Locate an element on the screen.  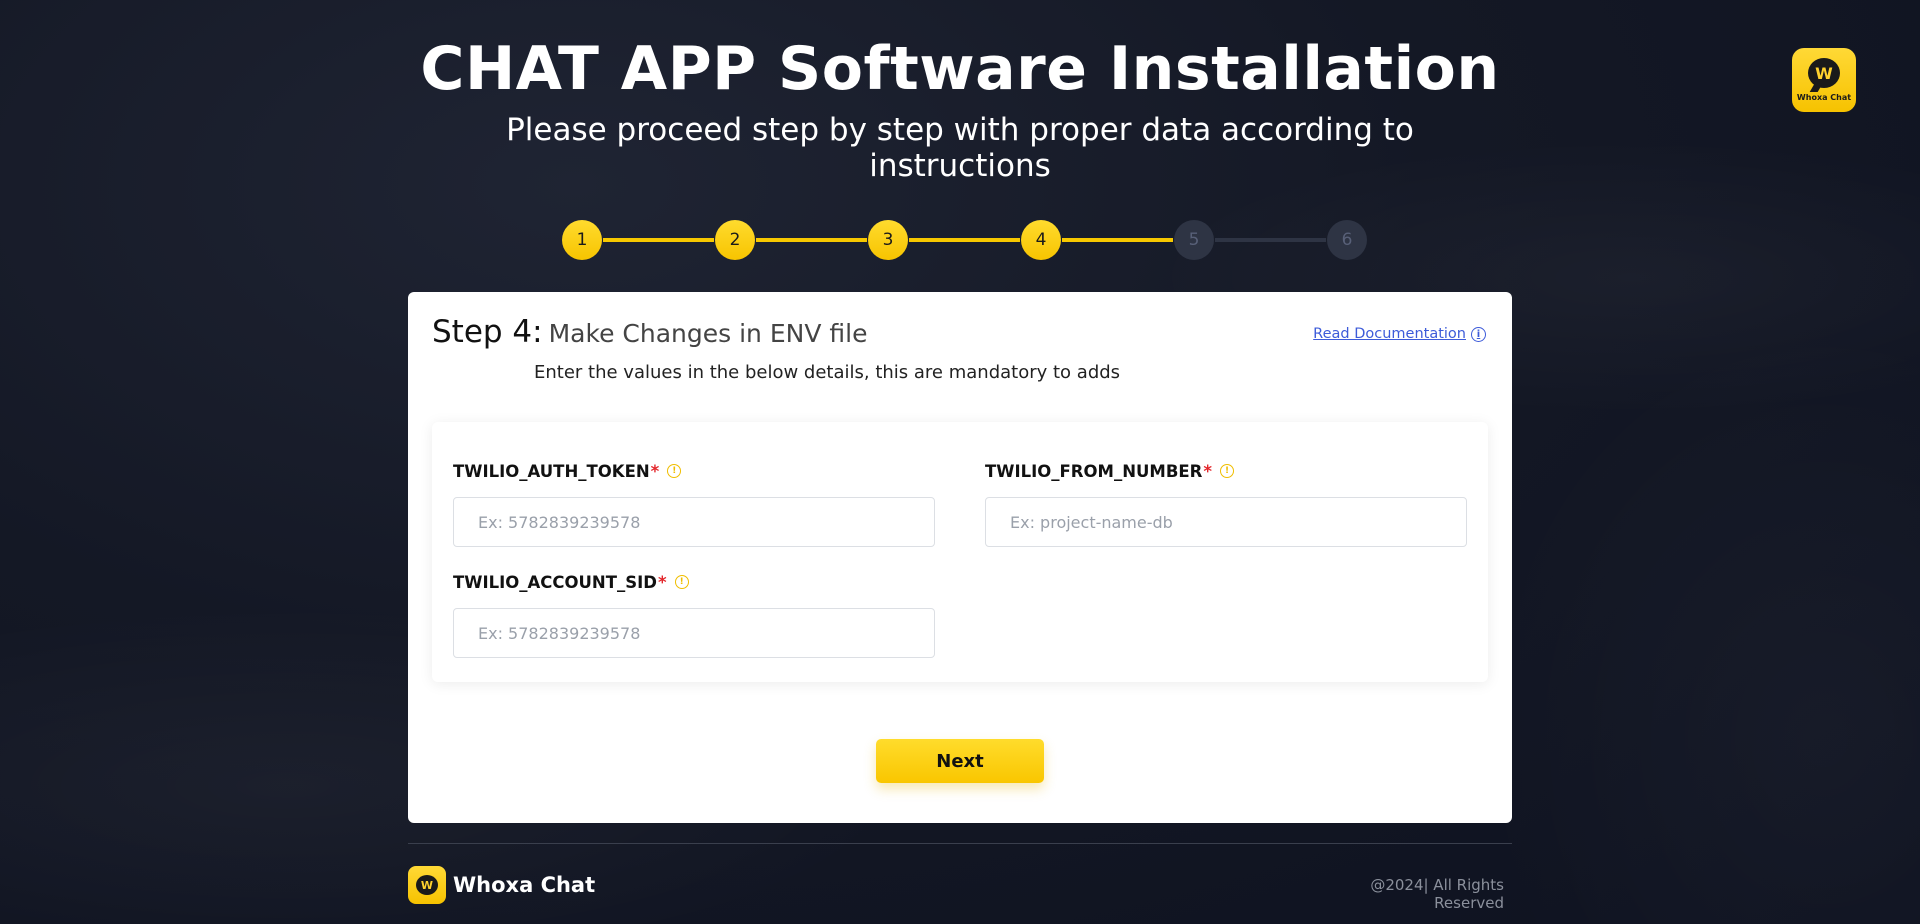
footer-logo: W is located at coordinates (427, 885).